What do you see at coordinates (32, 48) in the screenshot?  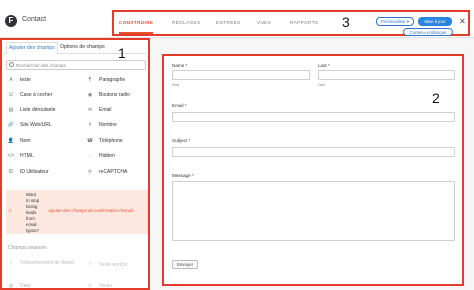 I see `tab-add-fields: Ajouter des champs` at bounding box center [32, 48].